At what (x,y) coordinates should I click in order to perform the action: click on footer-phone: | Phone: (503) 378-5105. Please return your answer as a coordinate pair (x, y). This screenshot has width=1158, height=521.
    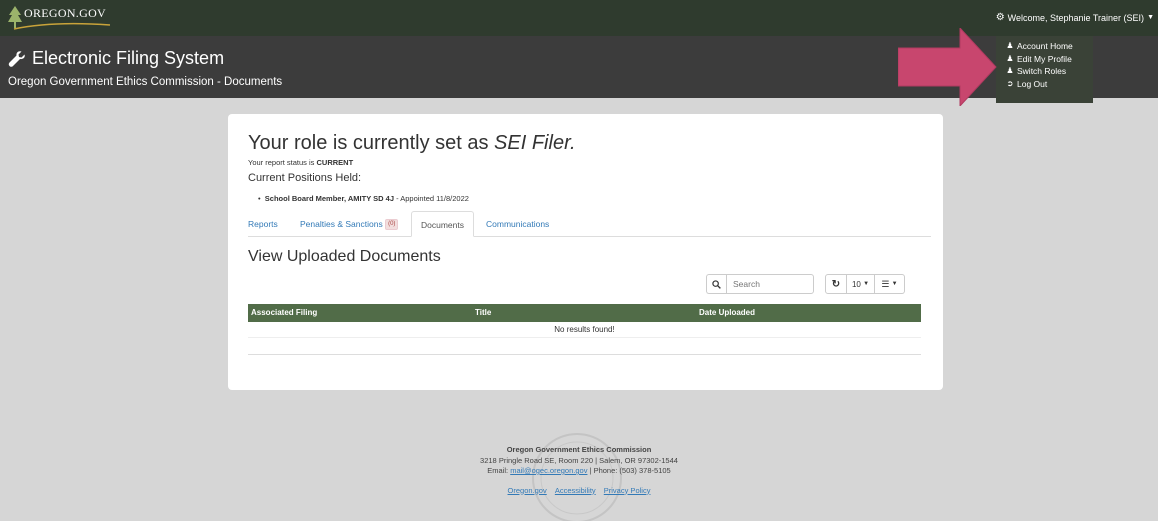
    Looking at the image, I should click on (629, 470).